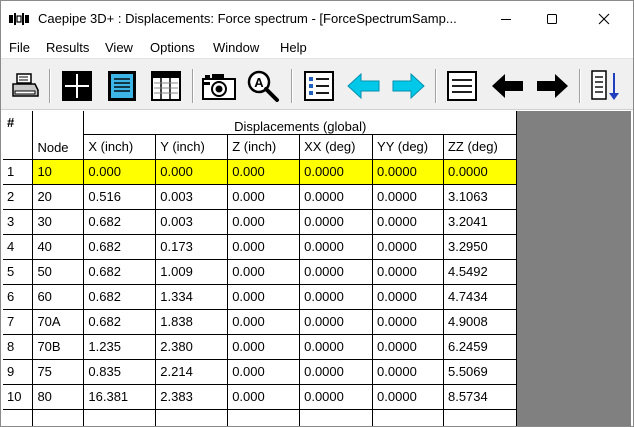  I want to click on cell-zz: 3.1063, so click(480, 197).